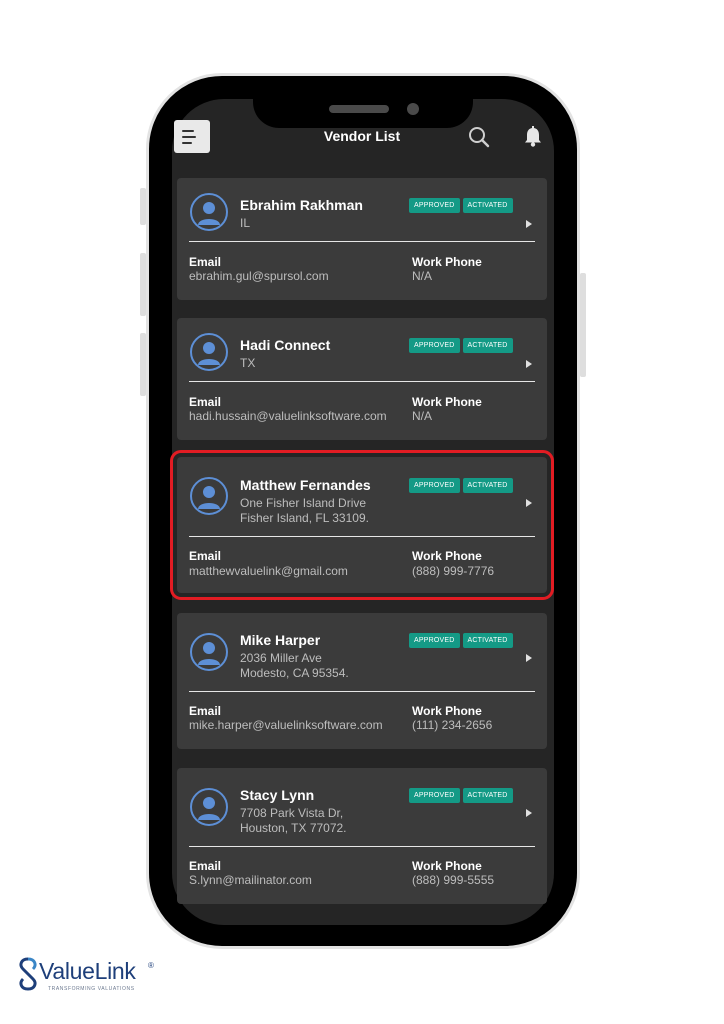 Image resolution: width=724 pixels, height=1024 pixels. I want to click on work-phone-value: (111) 234-2656, so click(452, 725).